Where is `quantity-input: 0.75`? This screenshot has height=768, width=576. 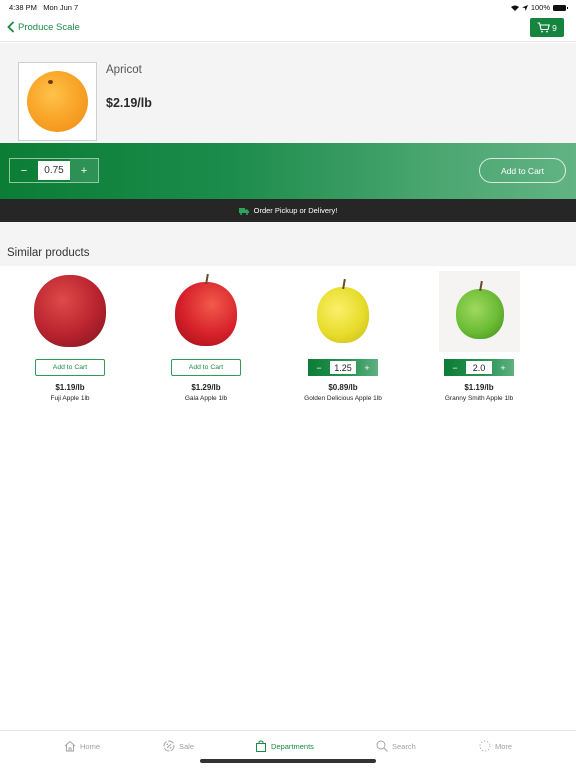
quantity-input: 0.75 is located at coordinates (54, 170).